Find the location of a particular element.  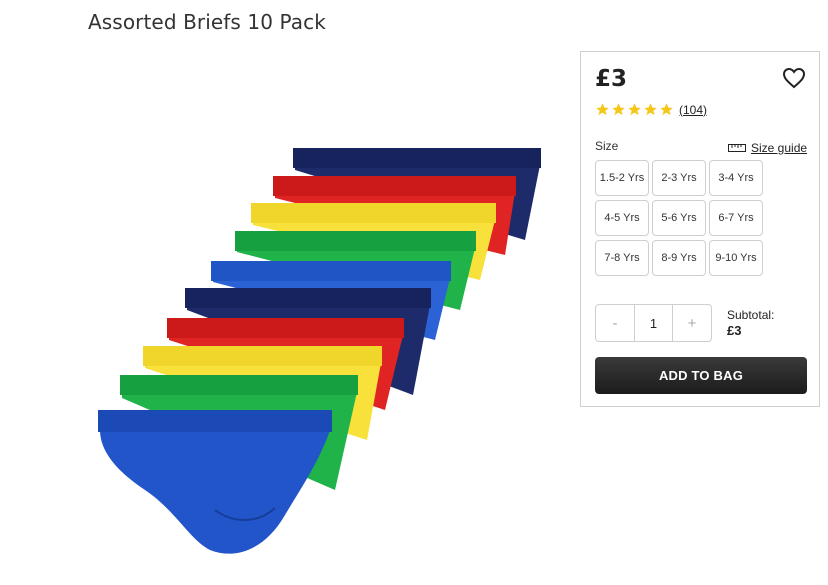

size-option: 4-5 Yrs is located at coordinates (622, 218).